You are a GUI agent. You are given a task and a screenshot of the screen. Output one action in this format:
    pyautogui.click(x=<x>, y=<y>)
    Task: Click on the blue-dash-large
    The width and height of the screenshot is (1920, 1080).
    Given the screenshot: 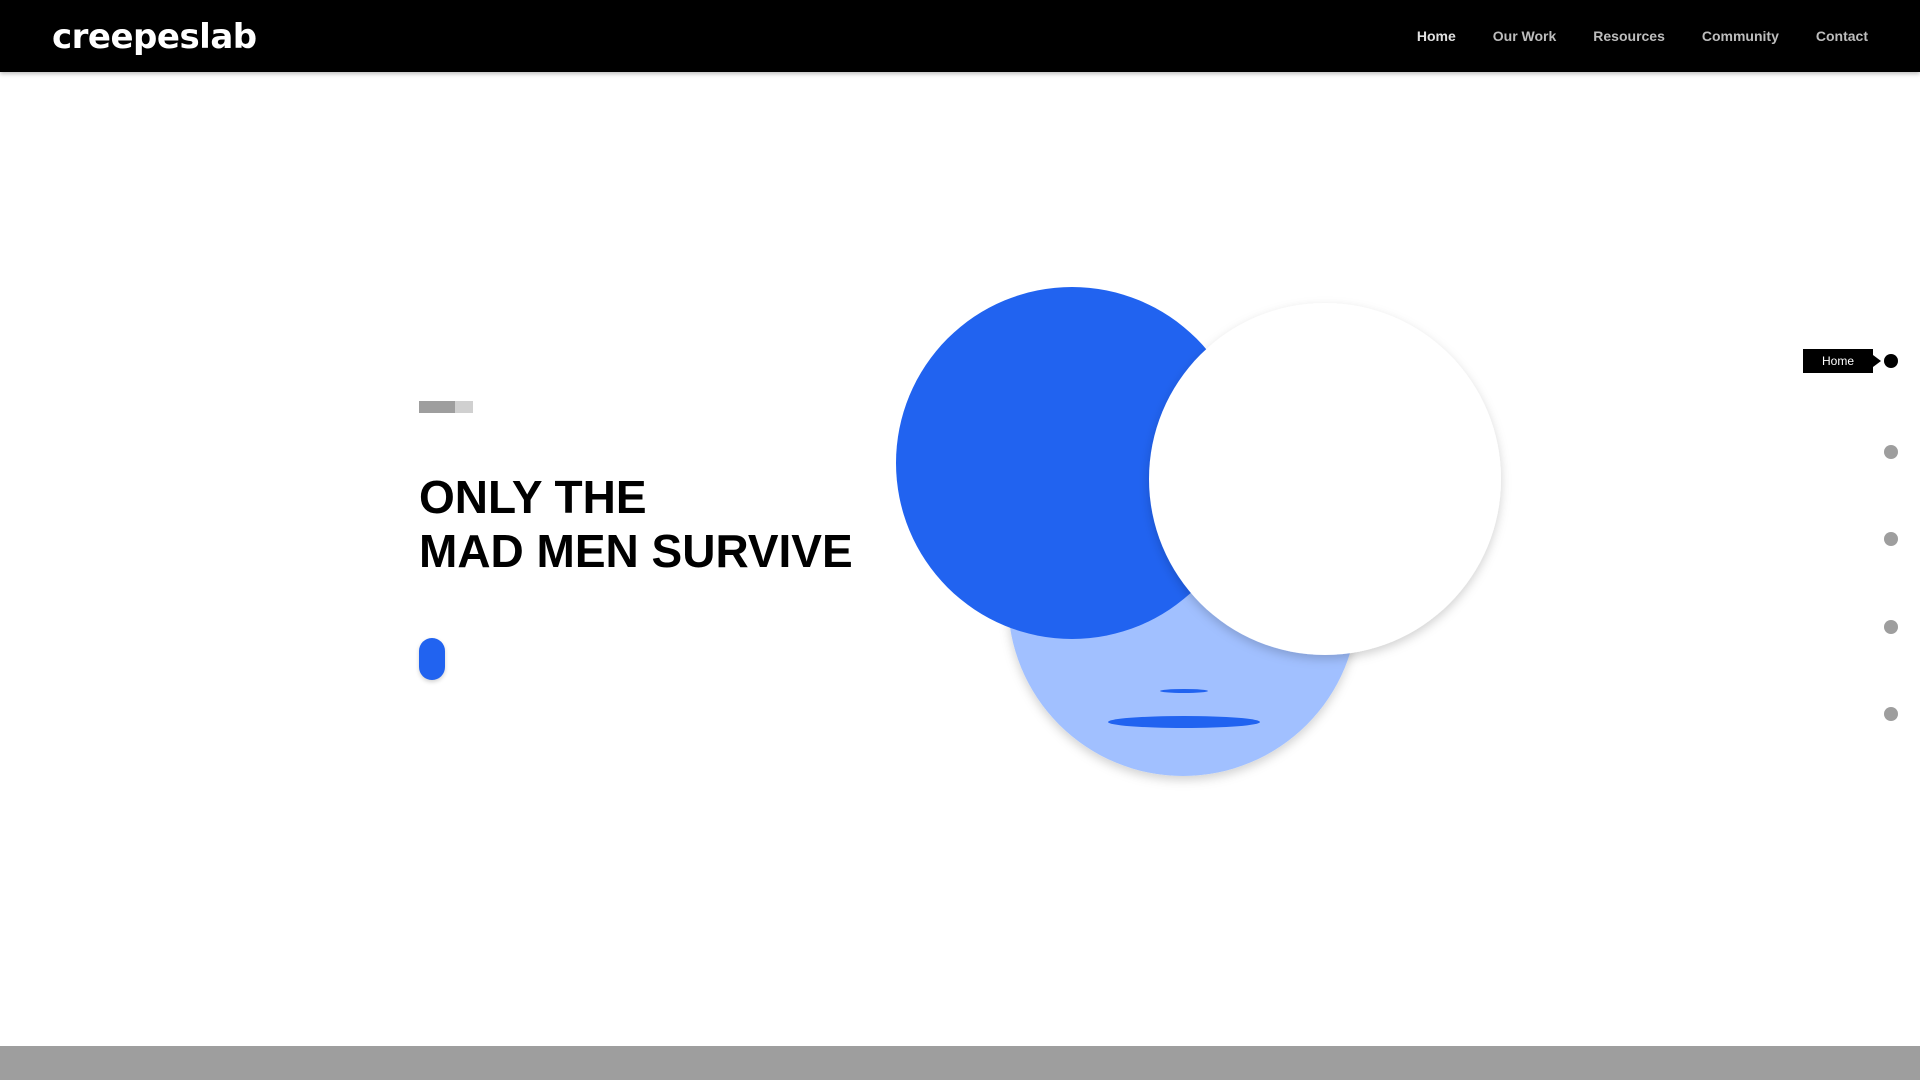 What is the action you would take?
    pyautogui.click(x=1184, y=722)
    